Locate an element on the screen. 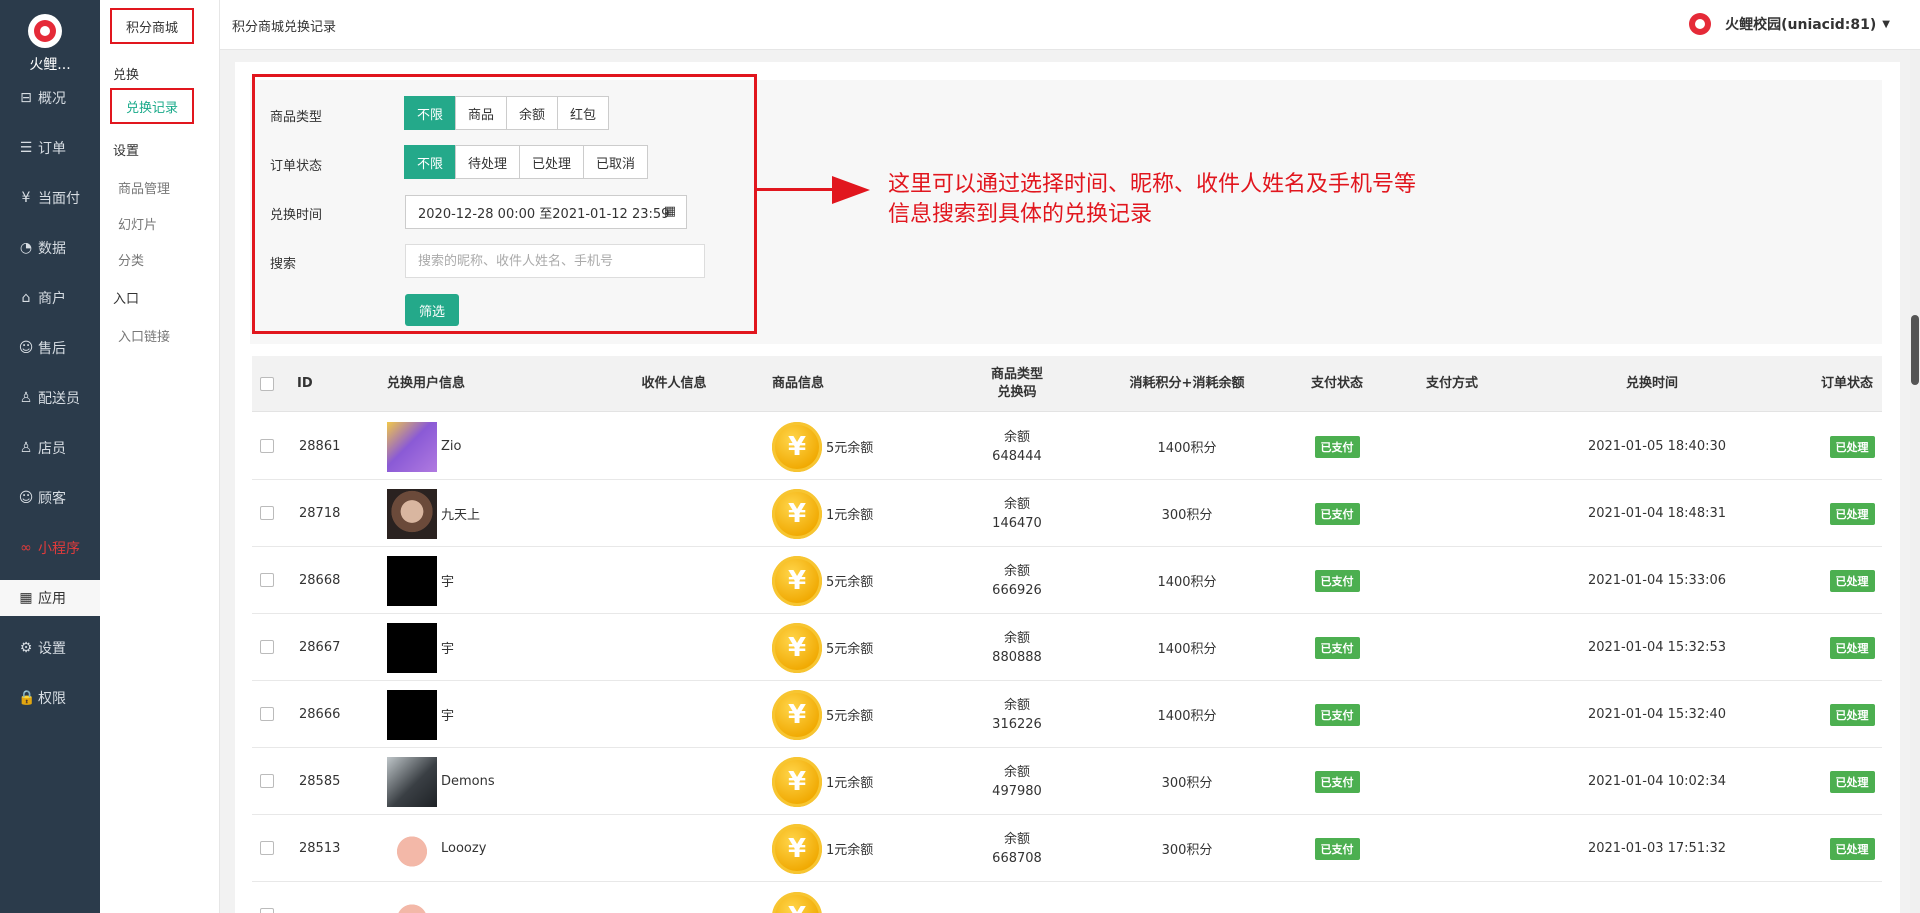  row-cost: 1400积分 is located at coordinates (1187, 448).